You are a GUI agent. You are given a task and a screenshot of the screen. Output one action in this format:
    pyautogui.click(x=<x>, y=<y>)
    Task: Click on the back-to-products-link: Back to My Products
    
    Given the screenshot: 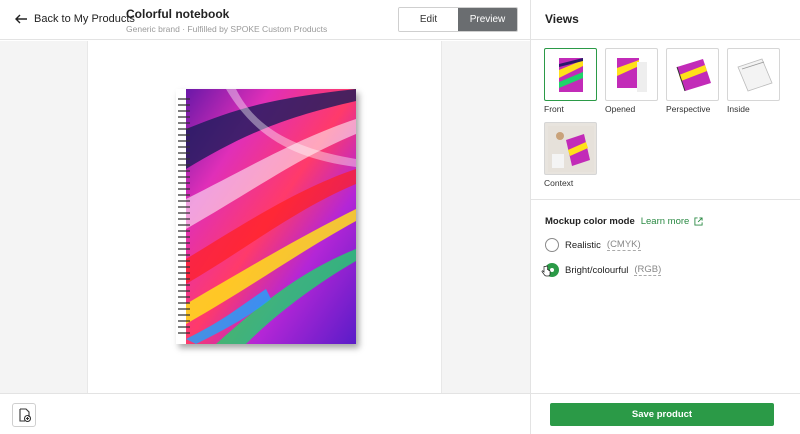 What is the action you would take?
    pyautogui.click(x=74, y=19)
    